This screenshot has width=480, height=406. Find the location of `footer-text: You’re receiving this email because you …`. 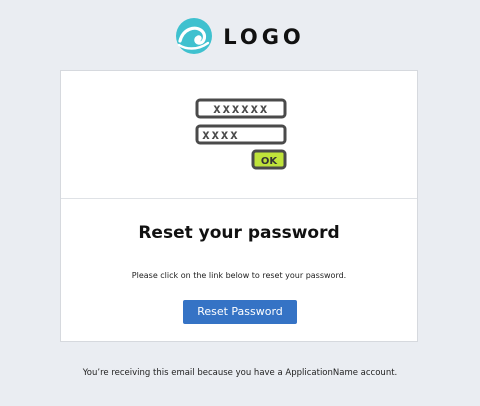

footer-text: You’re receiving this email because you … is located at coordinates (240, 373).